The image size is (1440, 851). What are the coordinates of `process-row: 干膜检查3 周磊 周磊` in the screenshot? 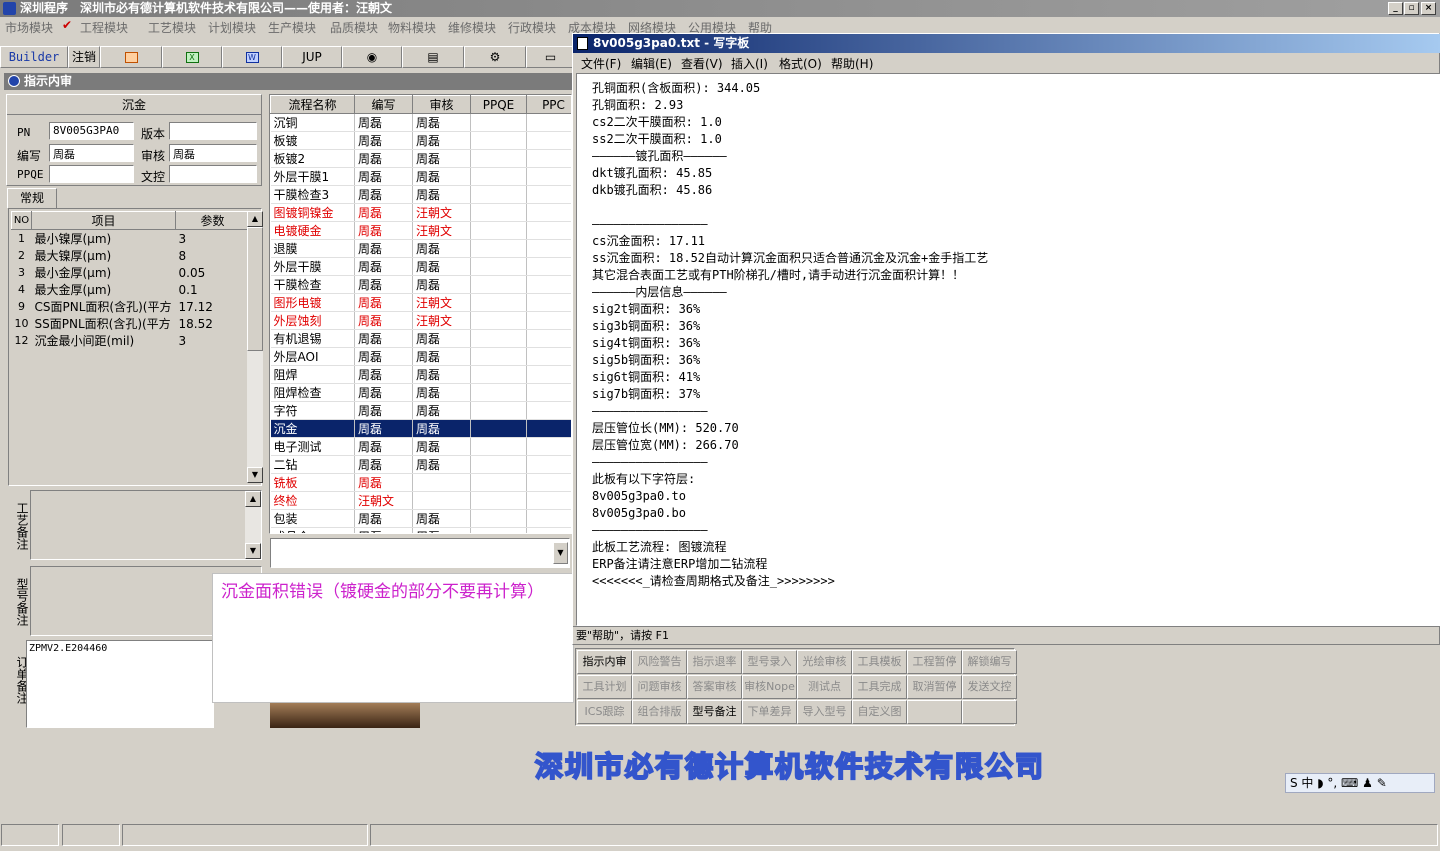 It's located at (420, 194).